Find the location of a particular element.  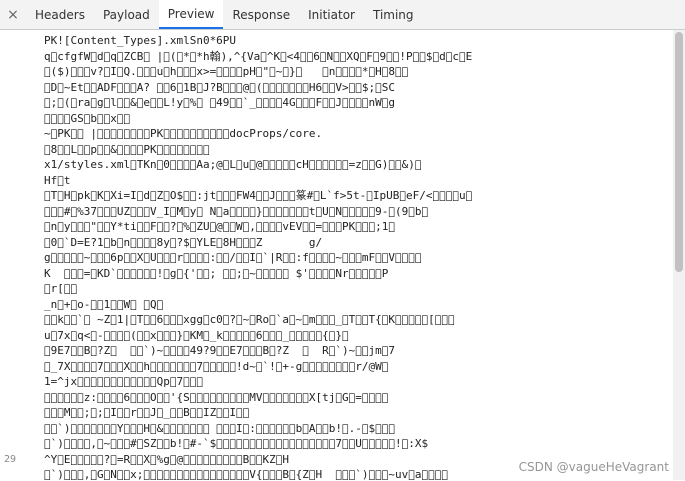

tab-timing: Timing is located at coordinates (393, 14).